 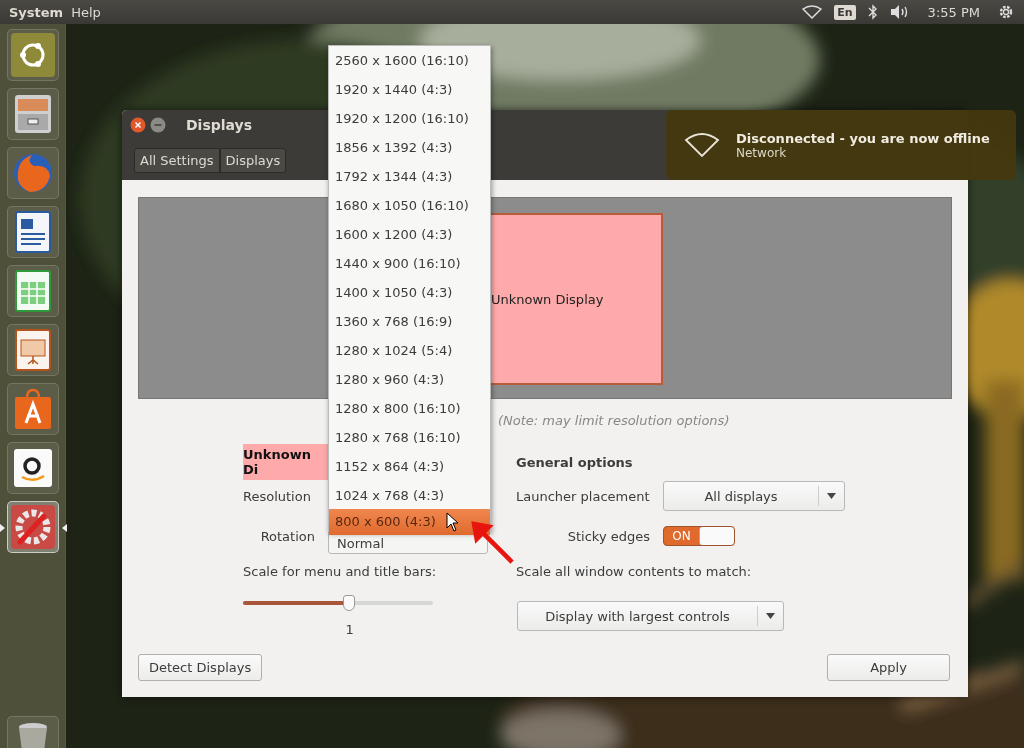 What do you see at coordinates (177, 160) in the screenshot?
I see `breadcrumb-button: All Settings` at bounding box center [177, 160].